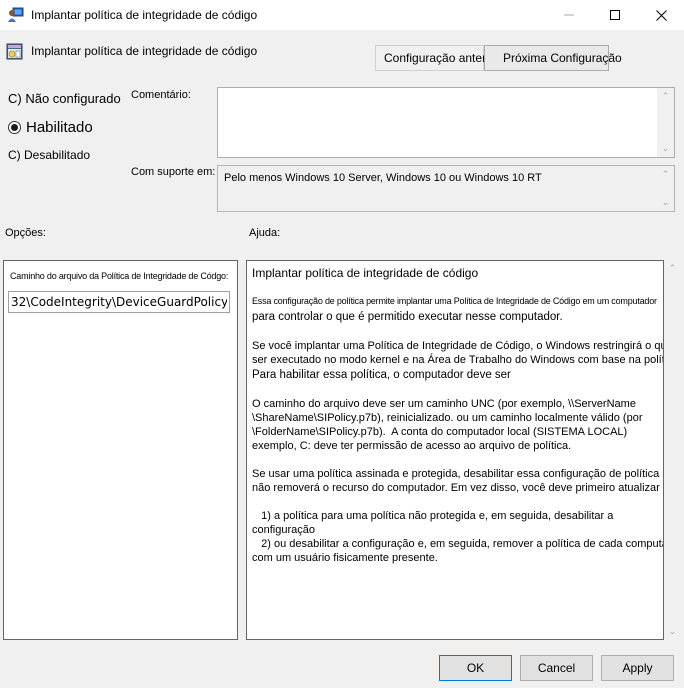 Image resolution: width=684 pixels, height=688 pixels. I want to click on close-button, so click(661, 15).